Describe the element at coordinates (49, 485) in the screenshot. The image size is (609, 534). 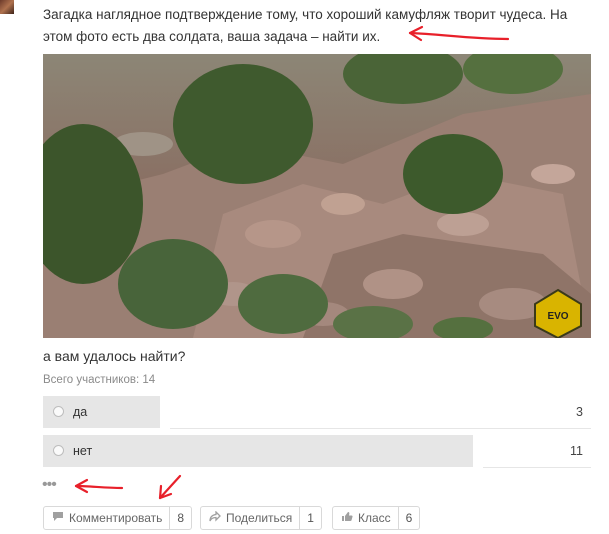
I see `more-options-button: •••` at that location.